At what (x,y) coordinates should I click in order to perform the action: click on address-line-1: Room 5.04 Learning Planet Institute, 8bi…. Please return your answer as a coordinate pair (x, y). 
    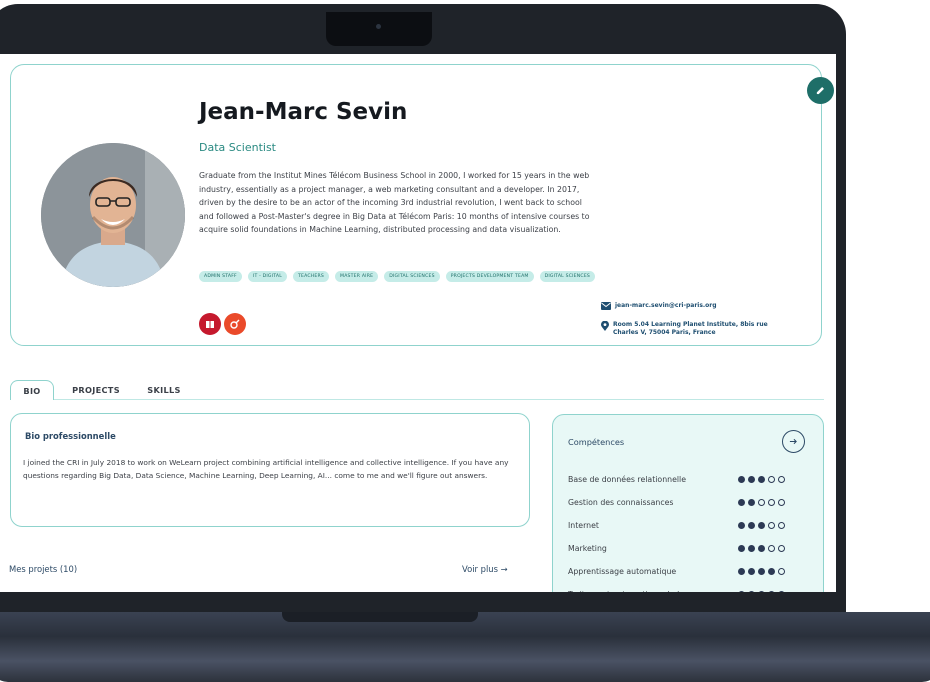
    Looking at the image, I should click on (690, 324).